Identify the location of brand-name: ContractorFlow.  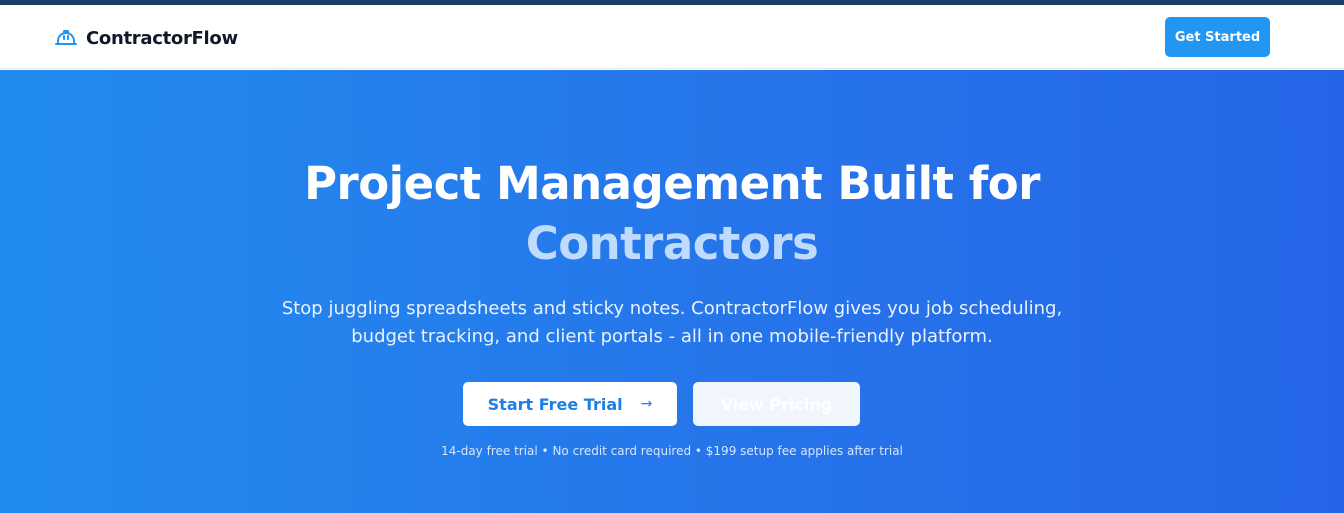
(162, 38).